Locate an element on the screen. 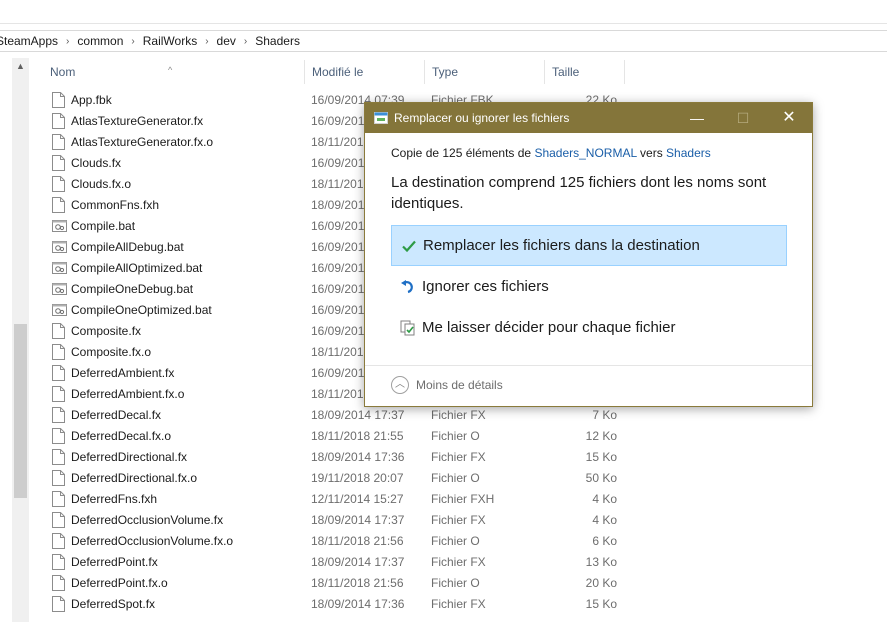 This screenshot has width=887, height=622. file-name: Compile.bat is located at coordinates (103, 226).